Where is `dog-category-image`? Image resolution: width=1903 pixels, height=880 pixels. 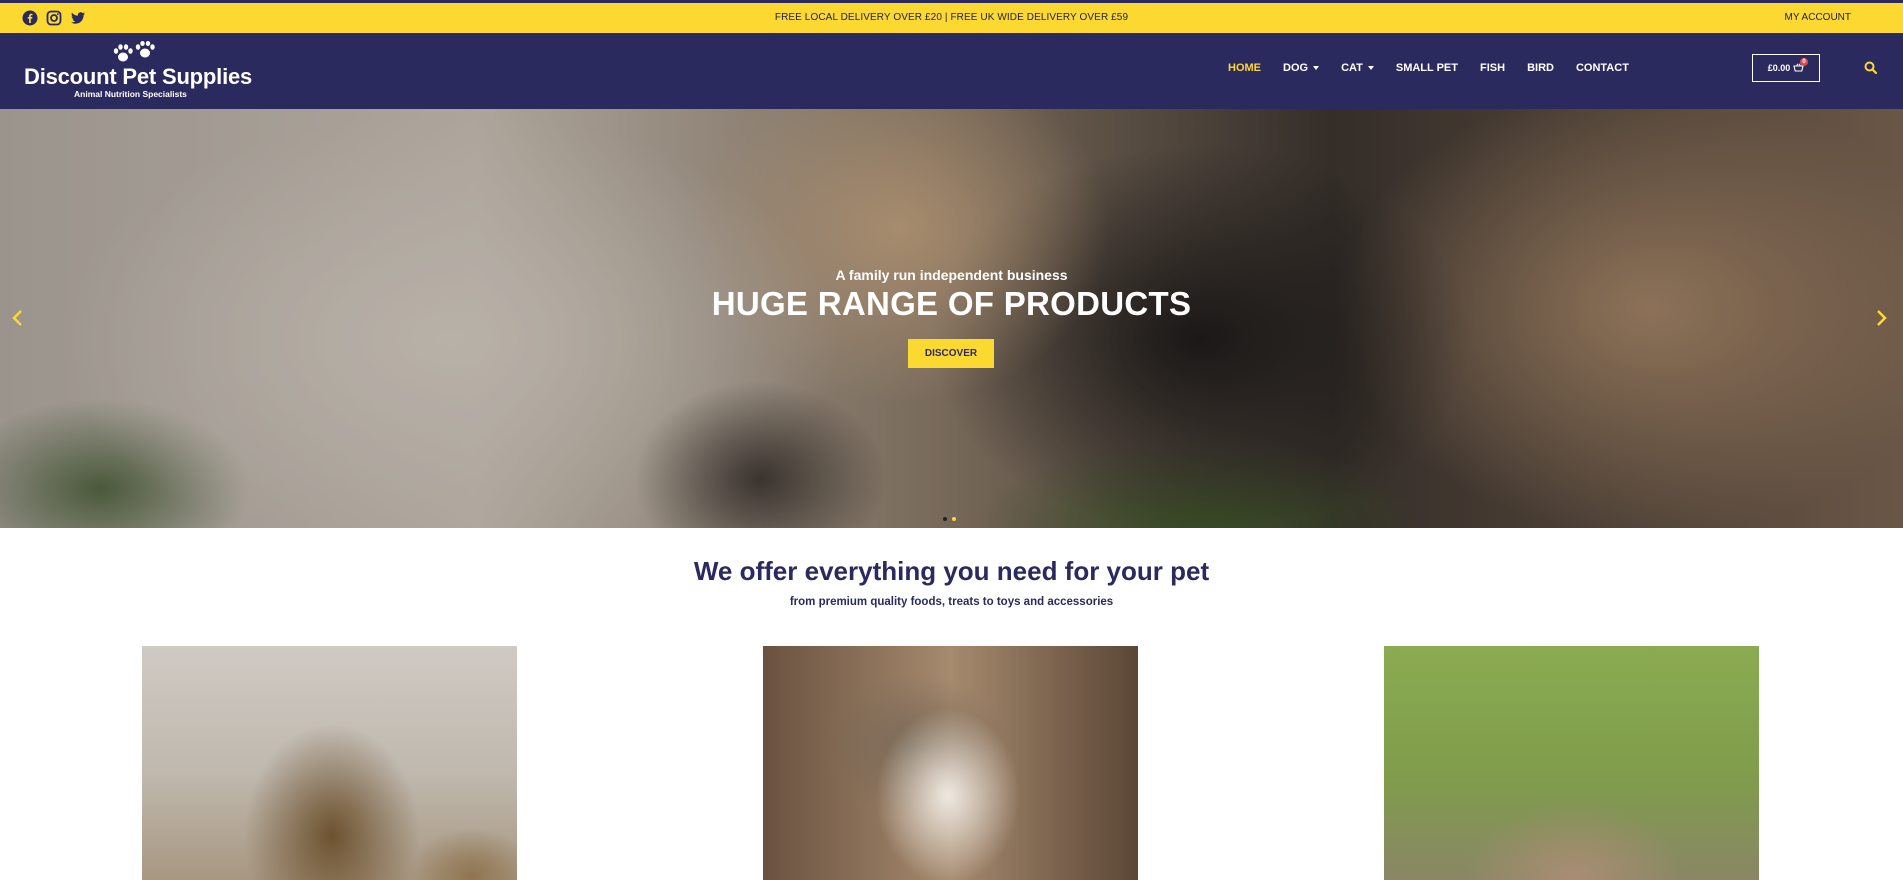 dog-category-image is located at coordinates (329, 763).